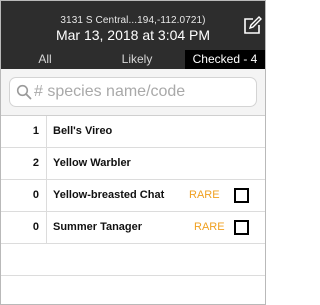 The image size is (320, 305). I want to click on species-name: Yellow-breasted Chat, so click(109, 195).